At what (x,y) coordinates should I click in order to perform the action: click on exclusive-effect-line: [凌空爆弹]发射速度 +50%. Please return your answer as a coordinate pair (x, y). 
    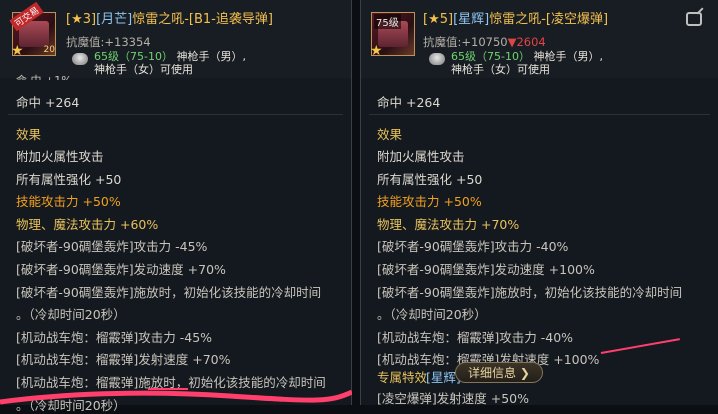
    Looking at the image, I should click on (453, 398).